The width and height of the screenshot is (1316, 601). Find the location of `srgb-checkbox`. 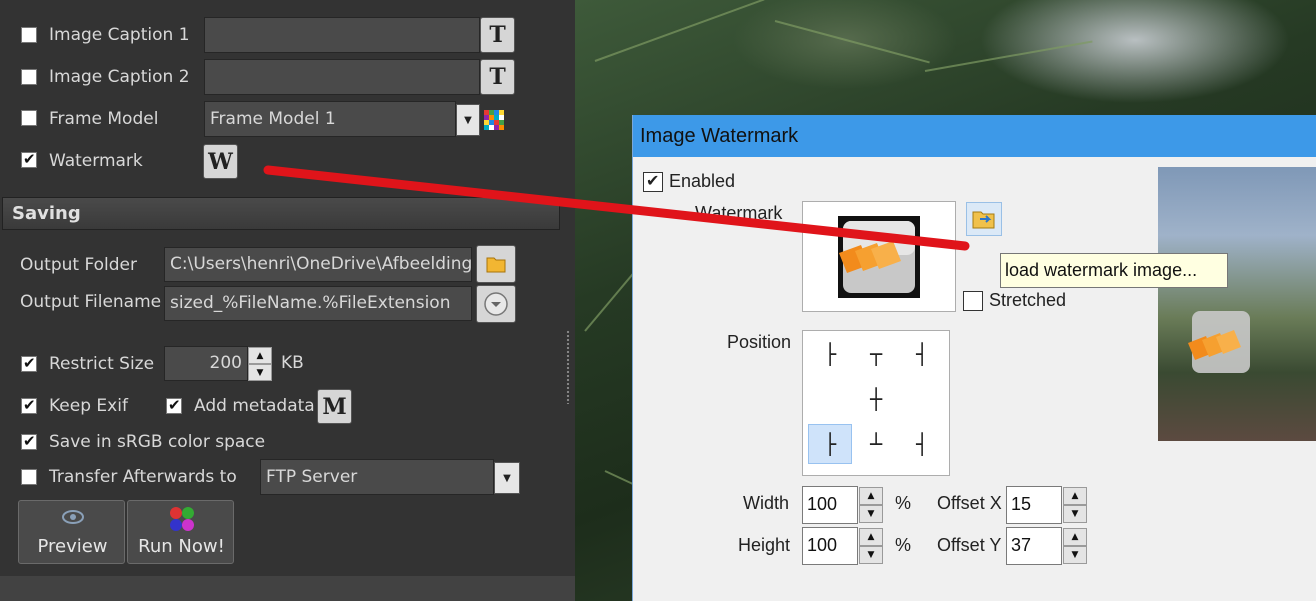

srgb-checkbox is located at coordinates (29, 441).